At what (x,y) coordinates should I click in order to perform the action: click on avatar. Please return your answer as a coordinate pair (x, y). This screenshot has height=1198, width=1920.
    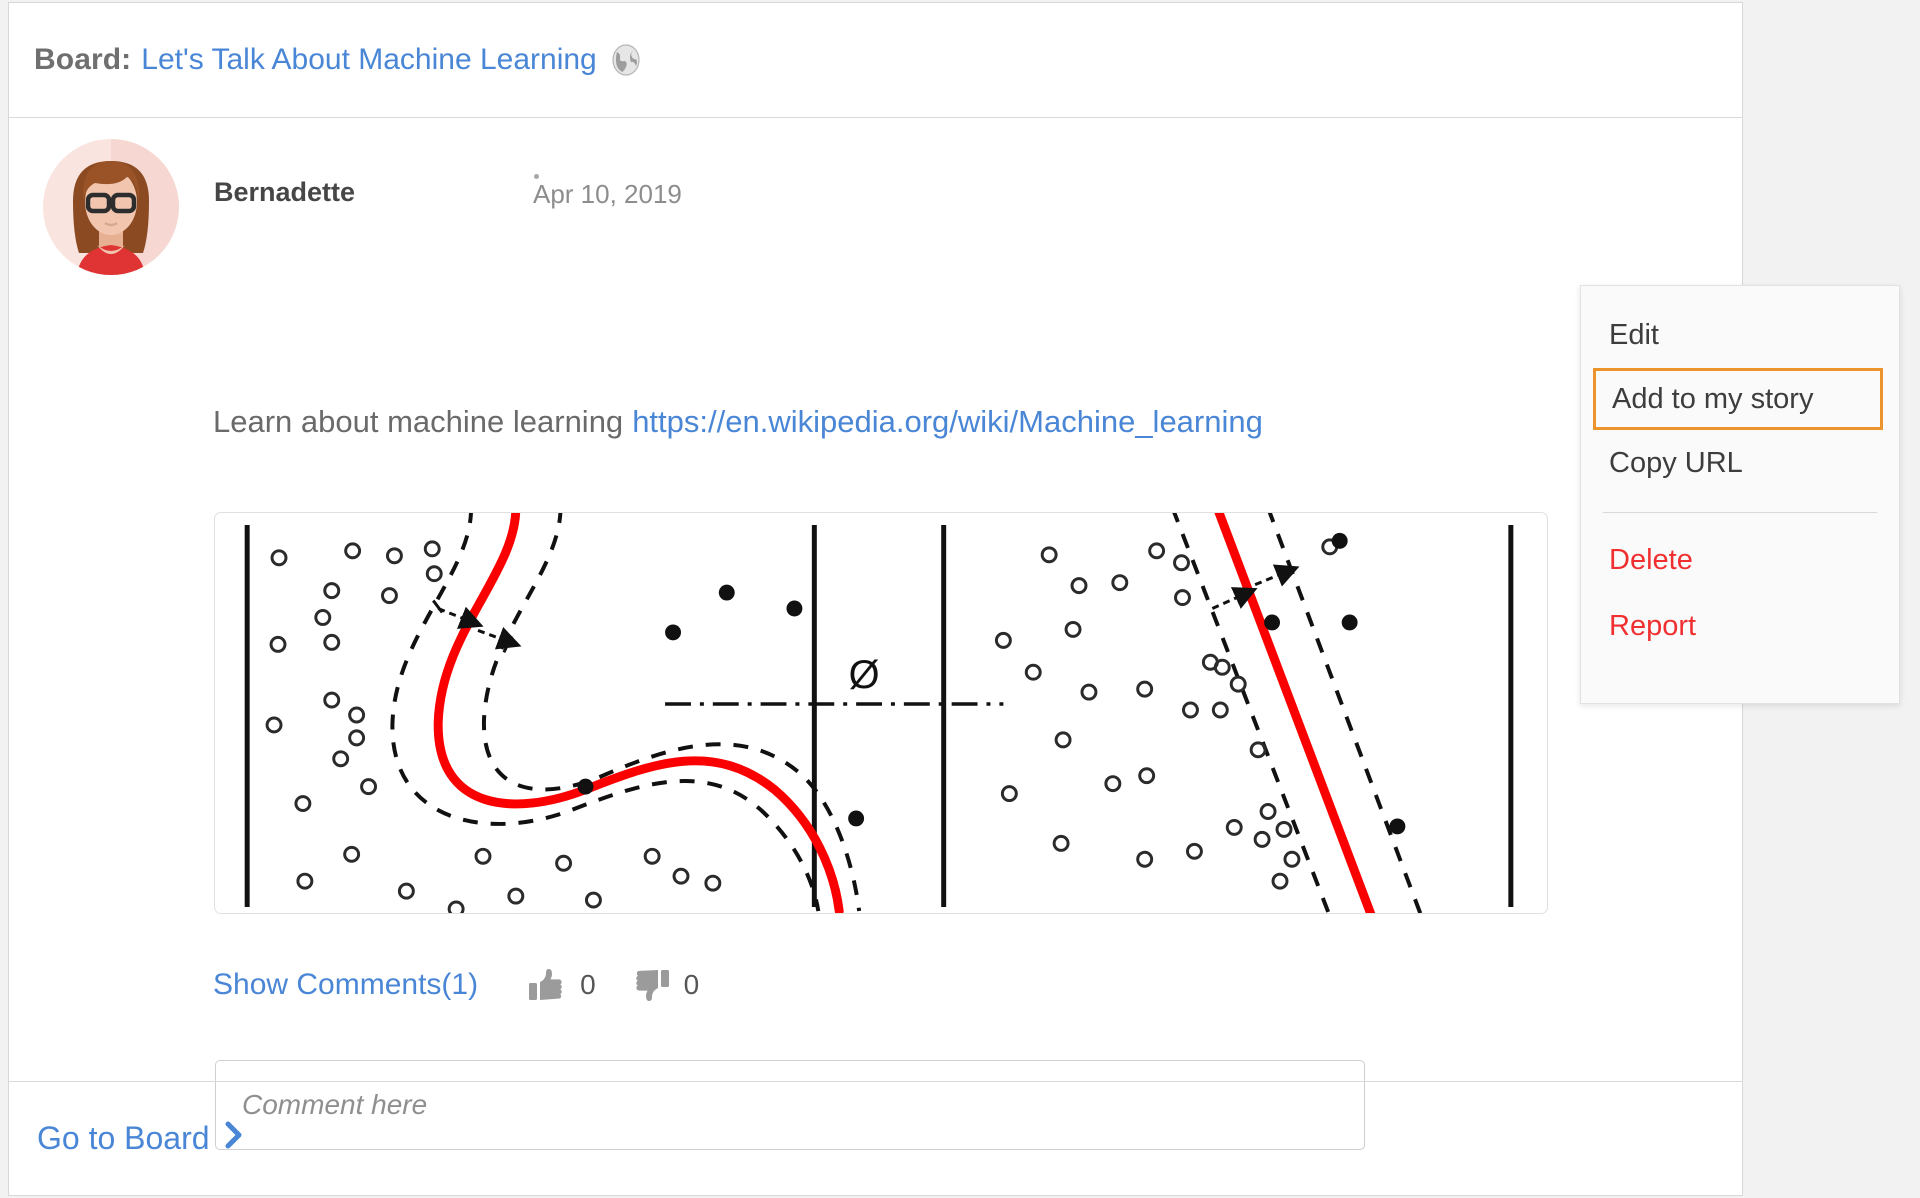
    Looking at the image, I should click on (111, 207).